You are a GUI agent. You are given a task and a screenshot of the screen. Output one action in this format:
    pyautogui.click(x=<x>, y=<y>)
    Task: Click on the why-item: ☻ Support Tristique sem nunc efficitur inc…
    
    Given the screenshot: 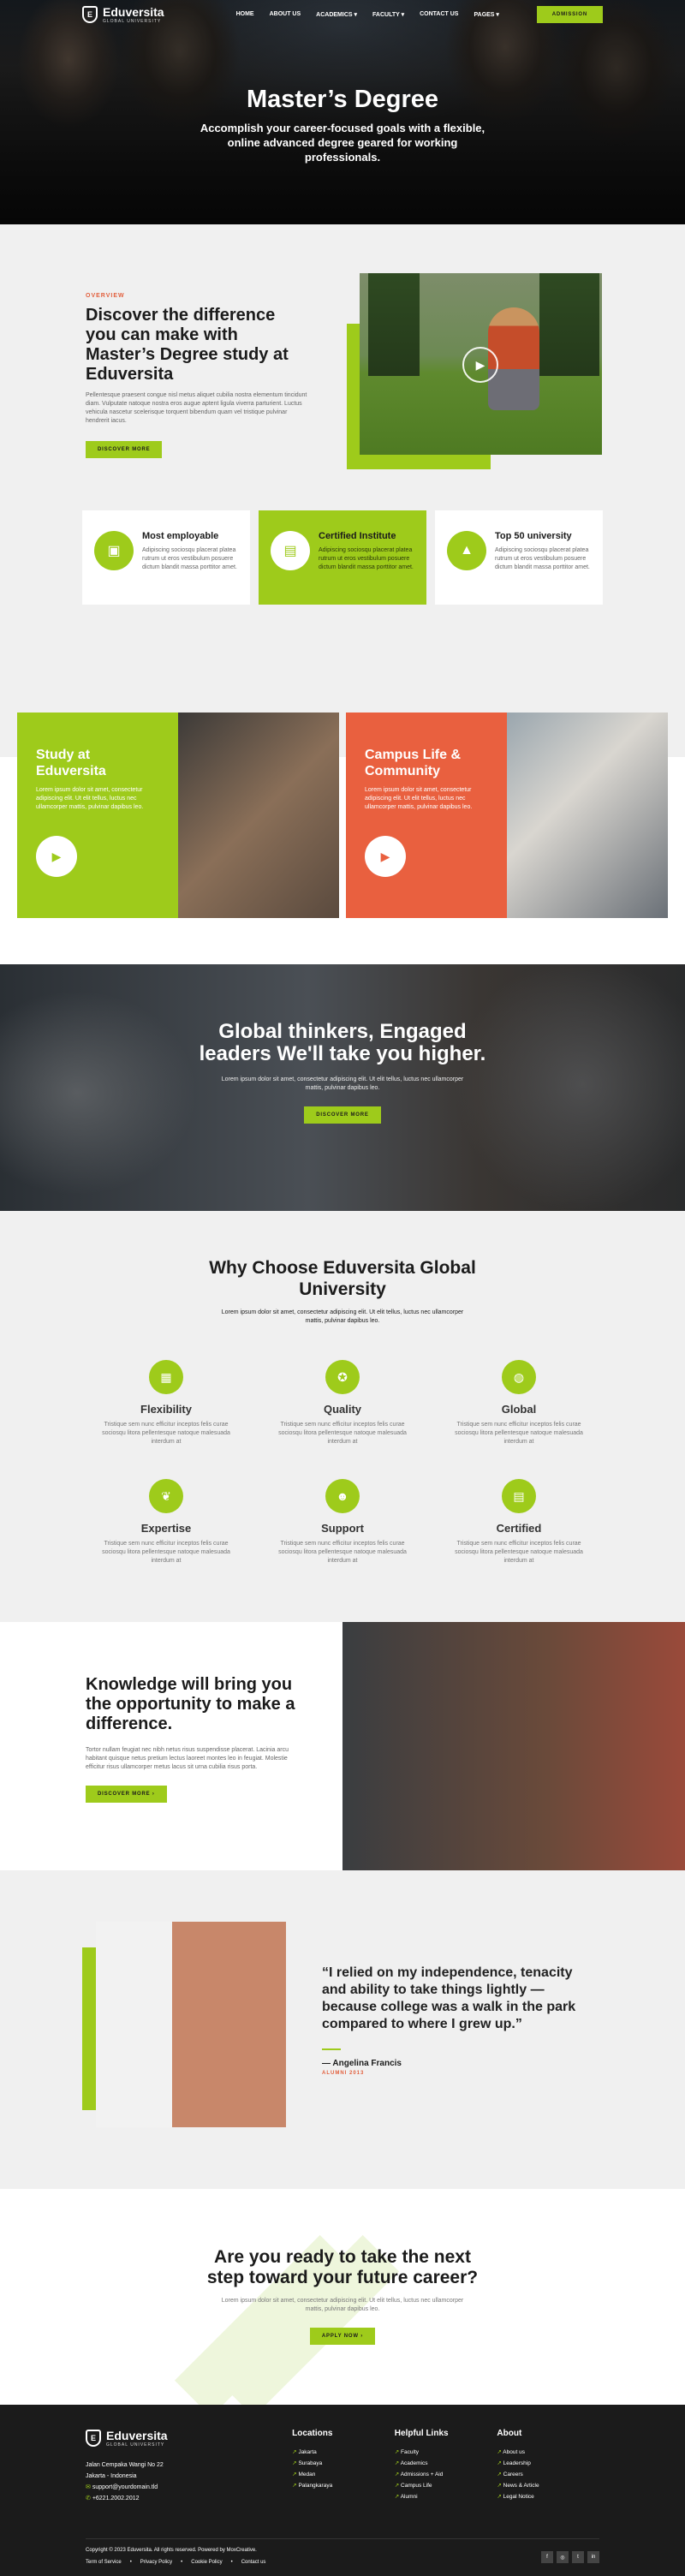 What is the action you would take?
    pyautogui.click(x=342, y=1522)
    